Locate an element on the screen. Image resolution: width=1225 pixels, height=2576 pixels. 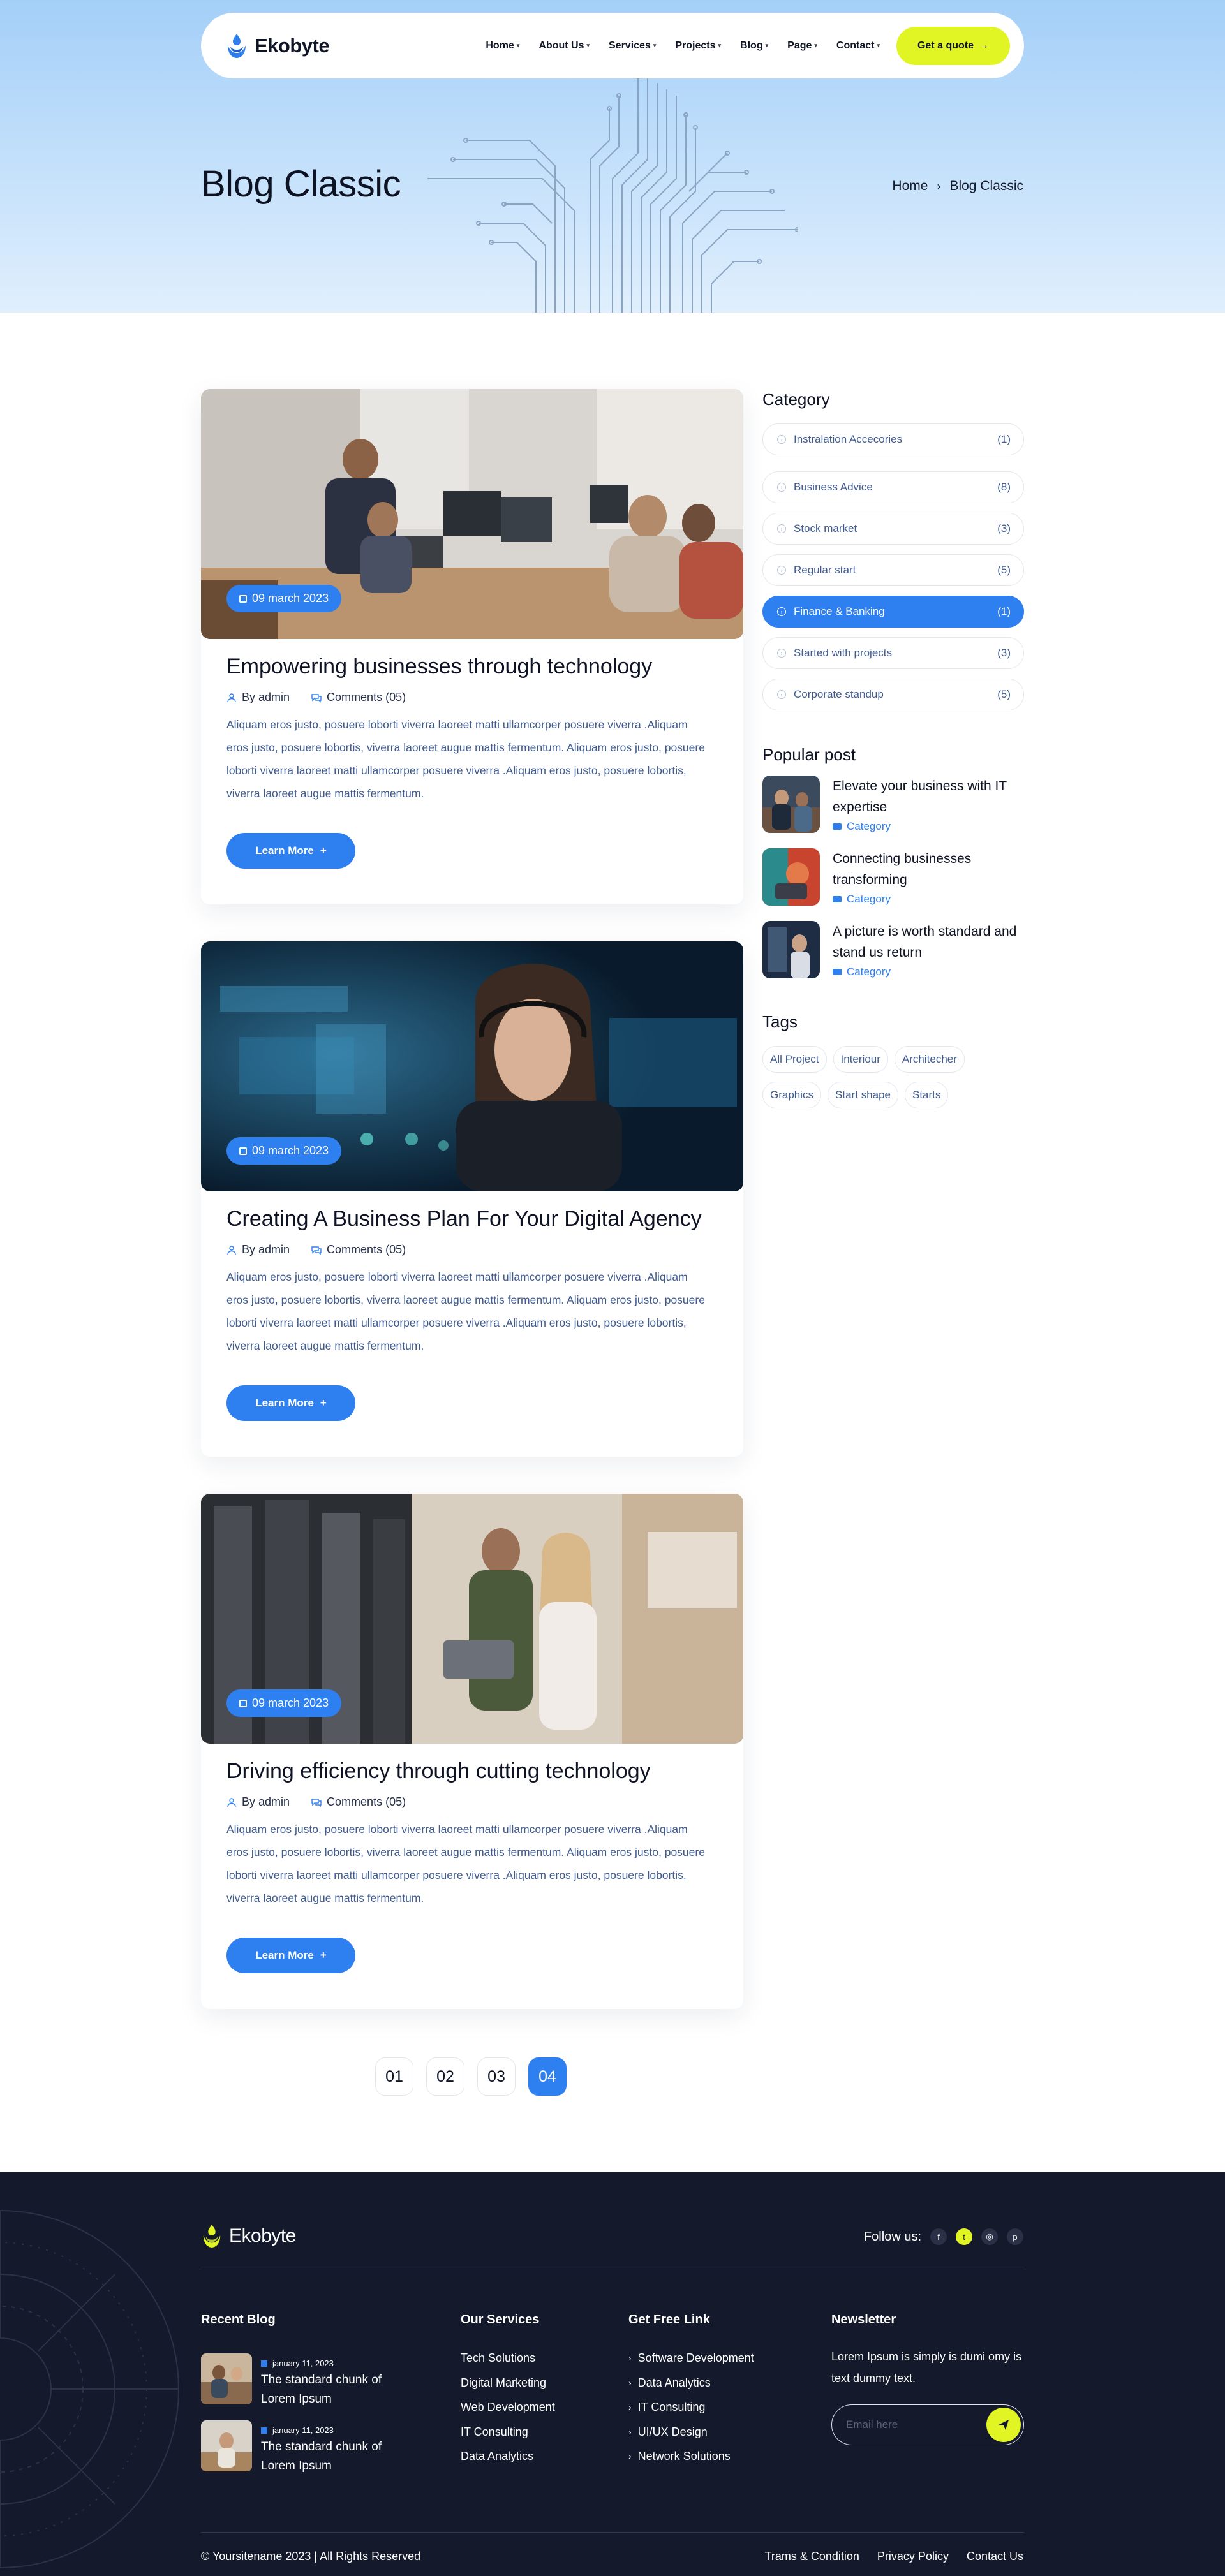
post-meta: By admin Comments (05) is located at coordinates (472, 1802).